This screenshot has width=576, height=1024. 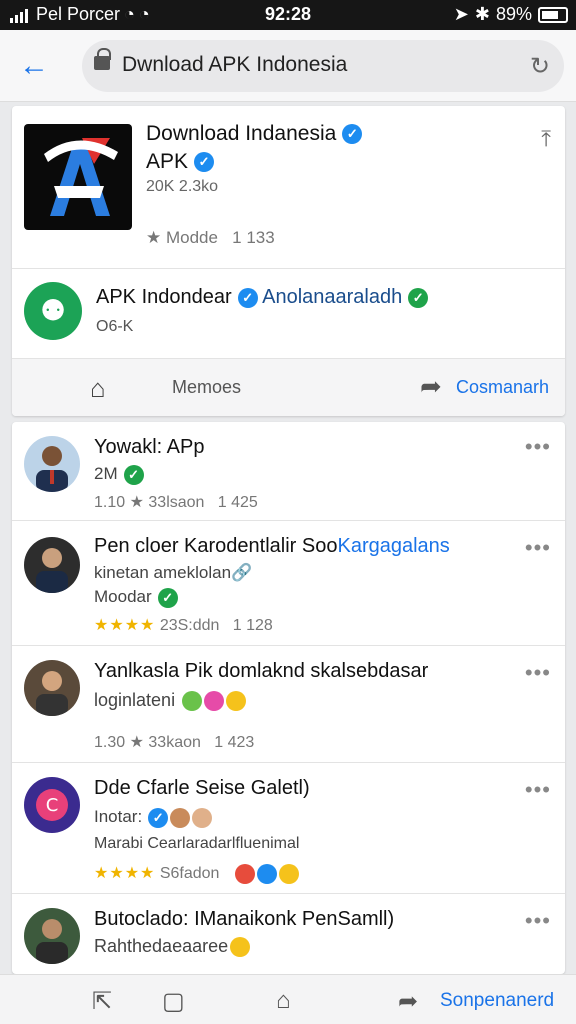 I want to click on post-line-text: kinetan ameklolan, so click(x=163, y=572).